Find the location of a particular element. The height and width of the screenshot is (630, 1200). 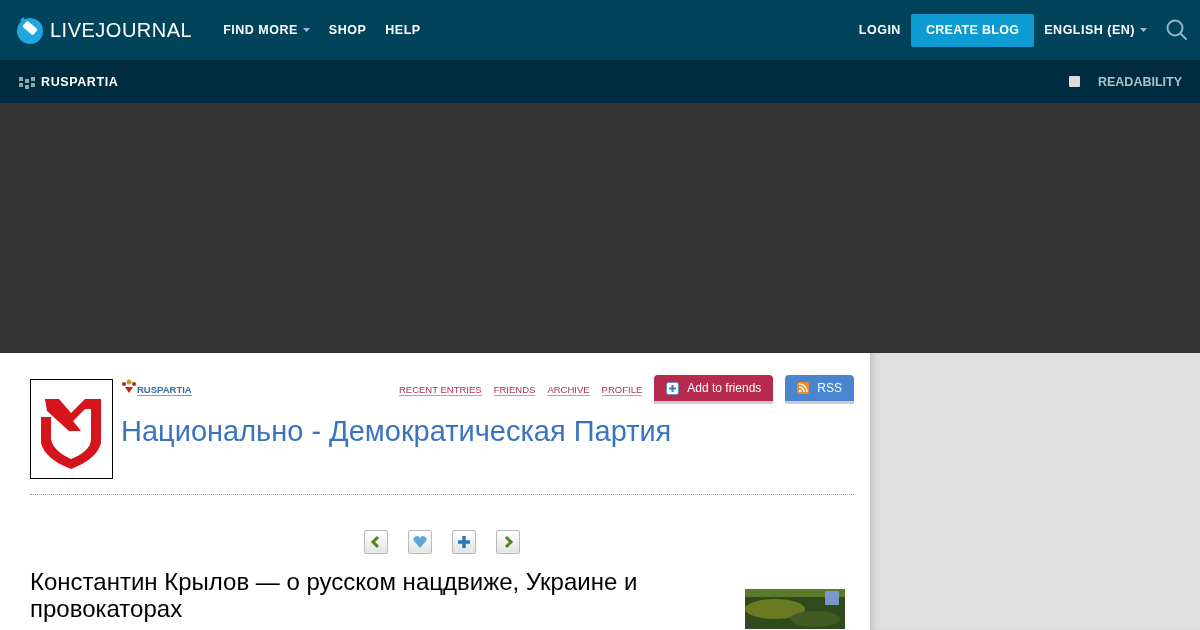

next-entry-button is located at coordinates (508, 542).